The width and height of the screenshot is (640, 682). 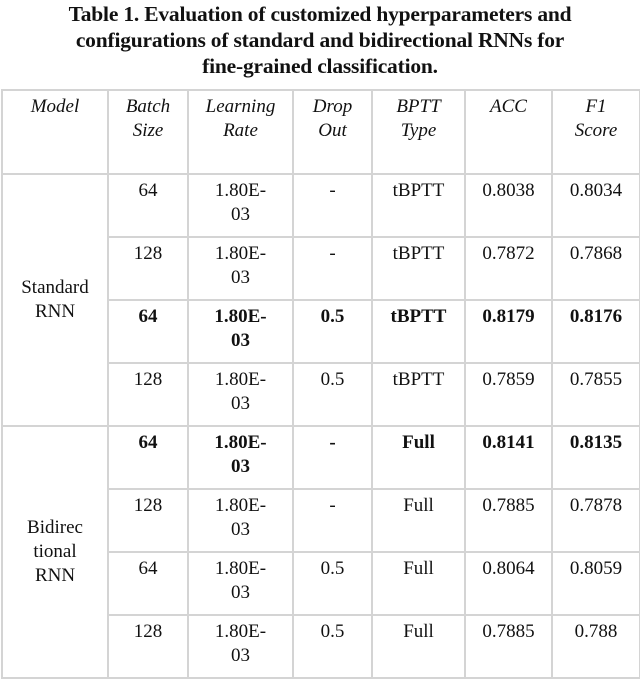 What do you see at coordinates (508, 583) in the screenshot?
I see `acc-cell: 0.8064` at bounding box center [508, 583].